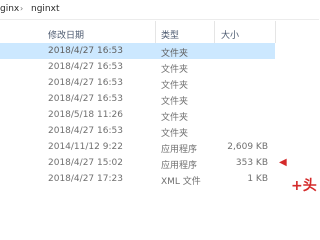 Image resolution: width=320 pixels, height=240 pixels. What do you see at coordinates (283, 162) in the screenshot?
I see `arrow-left-icon: ◀` at bounding box center [283, 162].